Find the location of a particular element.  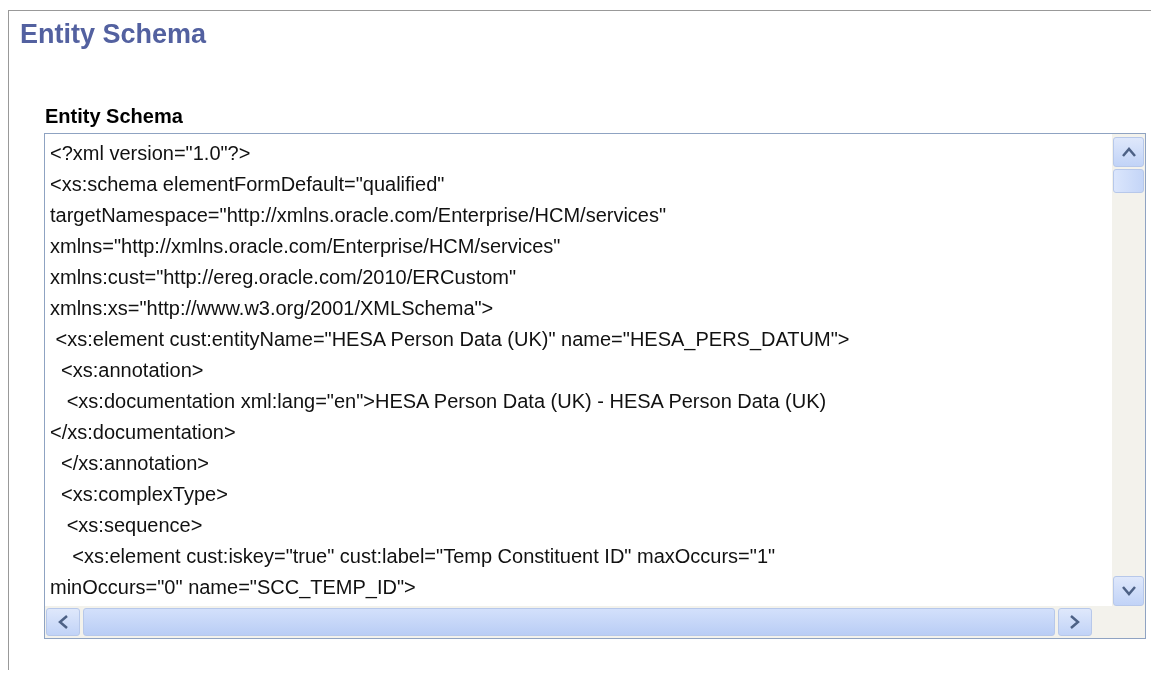

code-line: <xs:complexType> is located at coordinates (144, 494).